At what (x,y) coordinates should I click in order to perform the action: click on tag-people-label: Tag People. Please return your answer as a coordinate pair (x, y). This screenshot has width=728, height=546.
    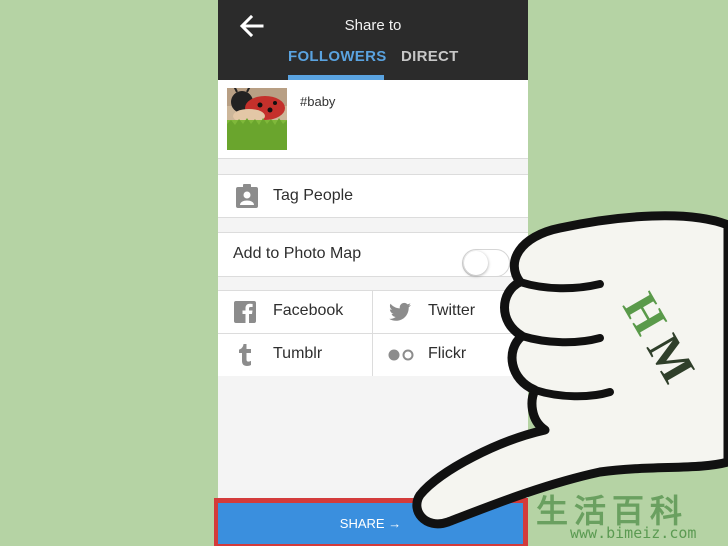
    Looking at the image, I should click on (313, 195).